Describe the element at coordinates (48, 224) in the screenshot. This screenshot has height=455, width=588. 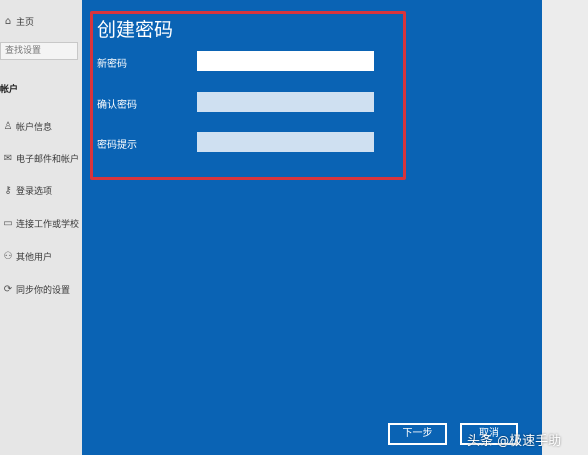
I see `sidebar-item-label: 连接工作或学校` at that location.